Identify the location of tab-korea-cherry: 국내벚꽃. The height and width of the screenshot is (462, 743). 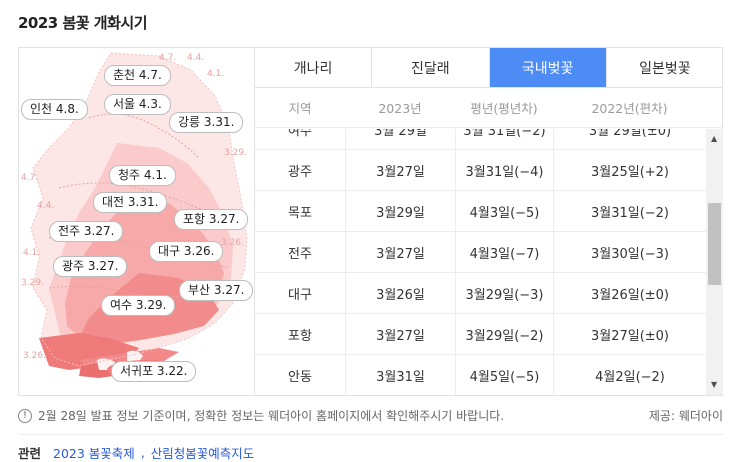
(548, 67).